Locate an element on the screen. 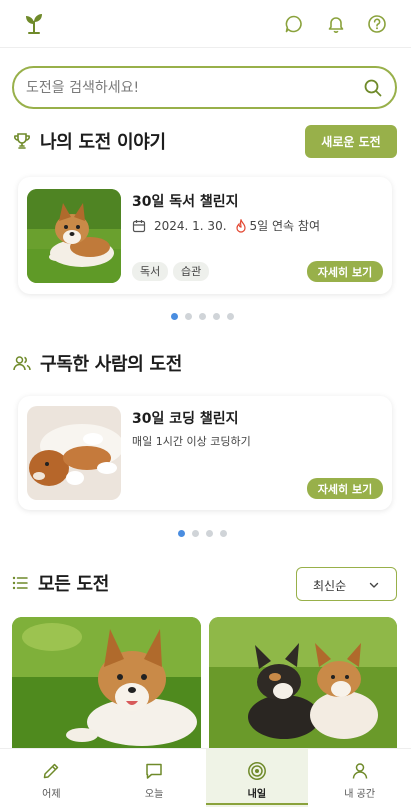  sort-selected-value: 최신순 is located at coordinates (330, 586).